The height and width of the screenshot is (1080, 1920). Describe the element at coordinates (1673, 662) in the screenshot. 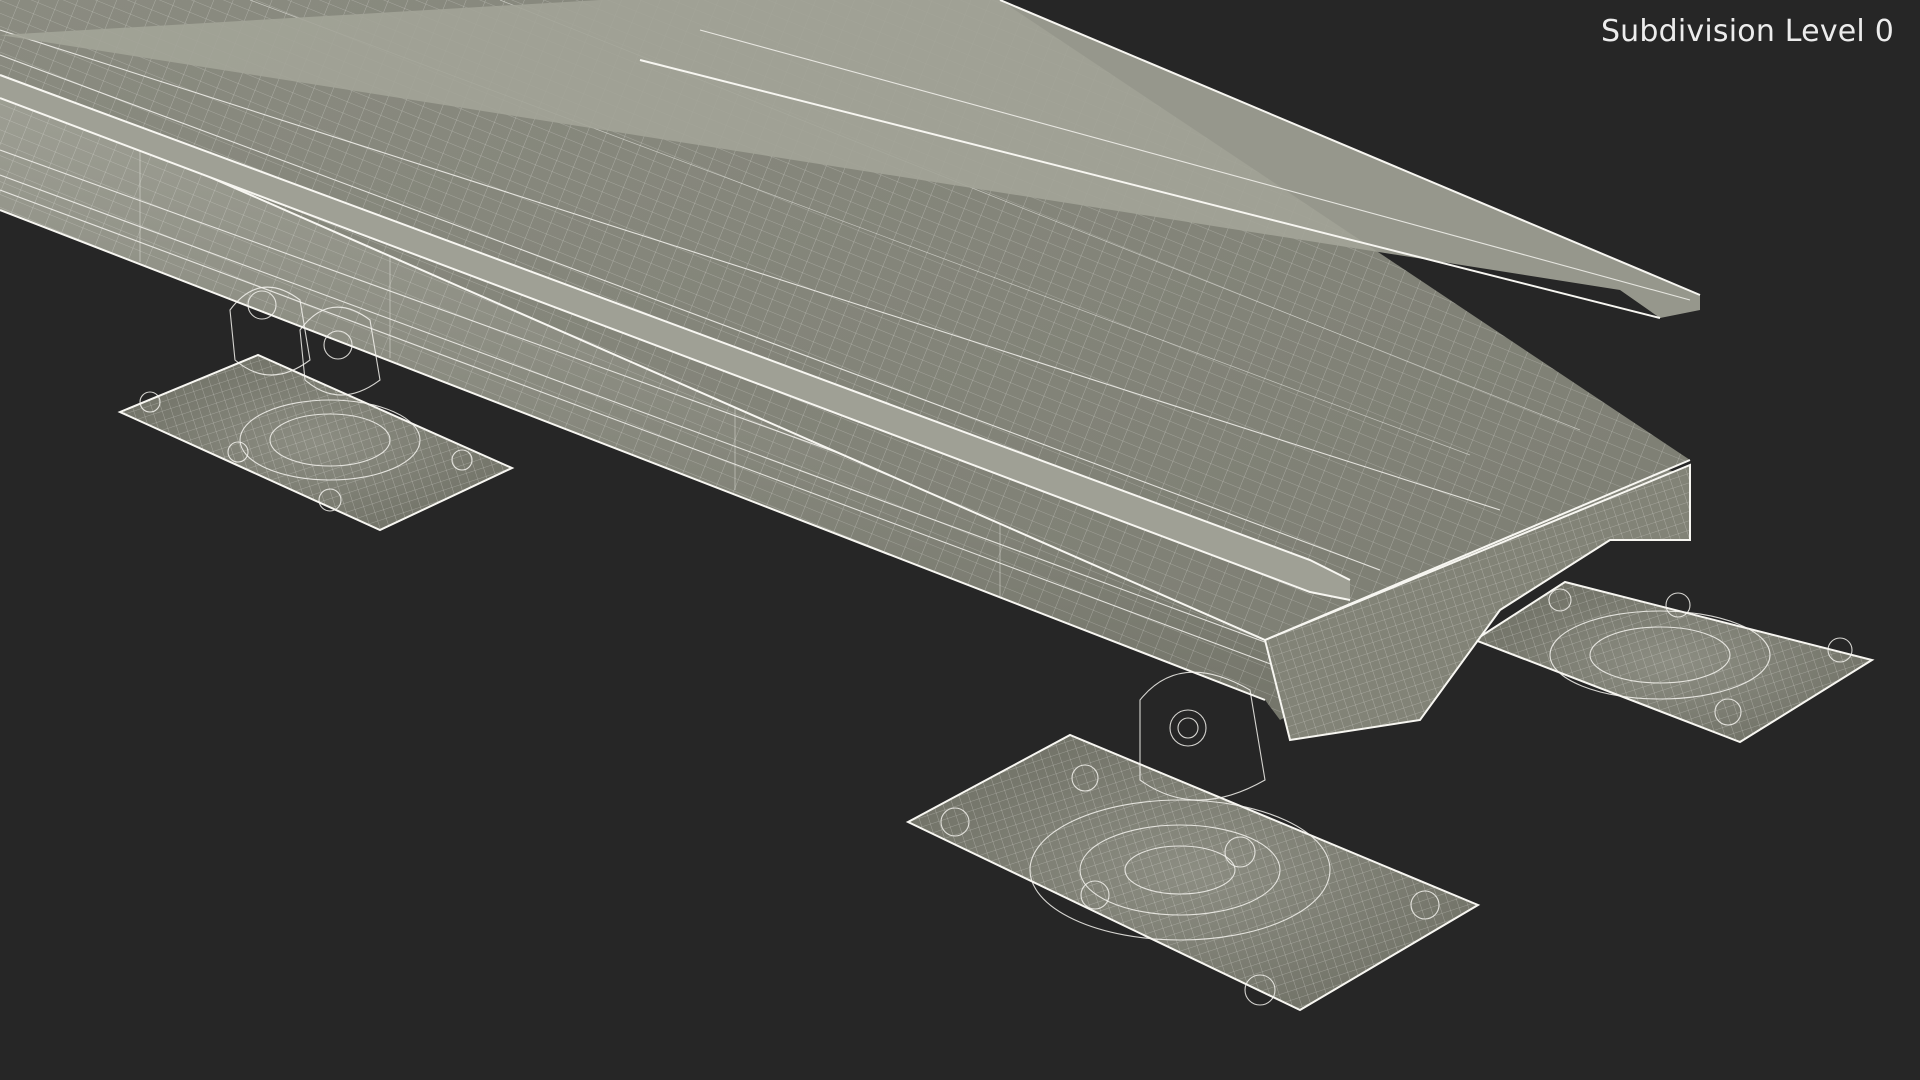

I see `base-plate-right` at that location.